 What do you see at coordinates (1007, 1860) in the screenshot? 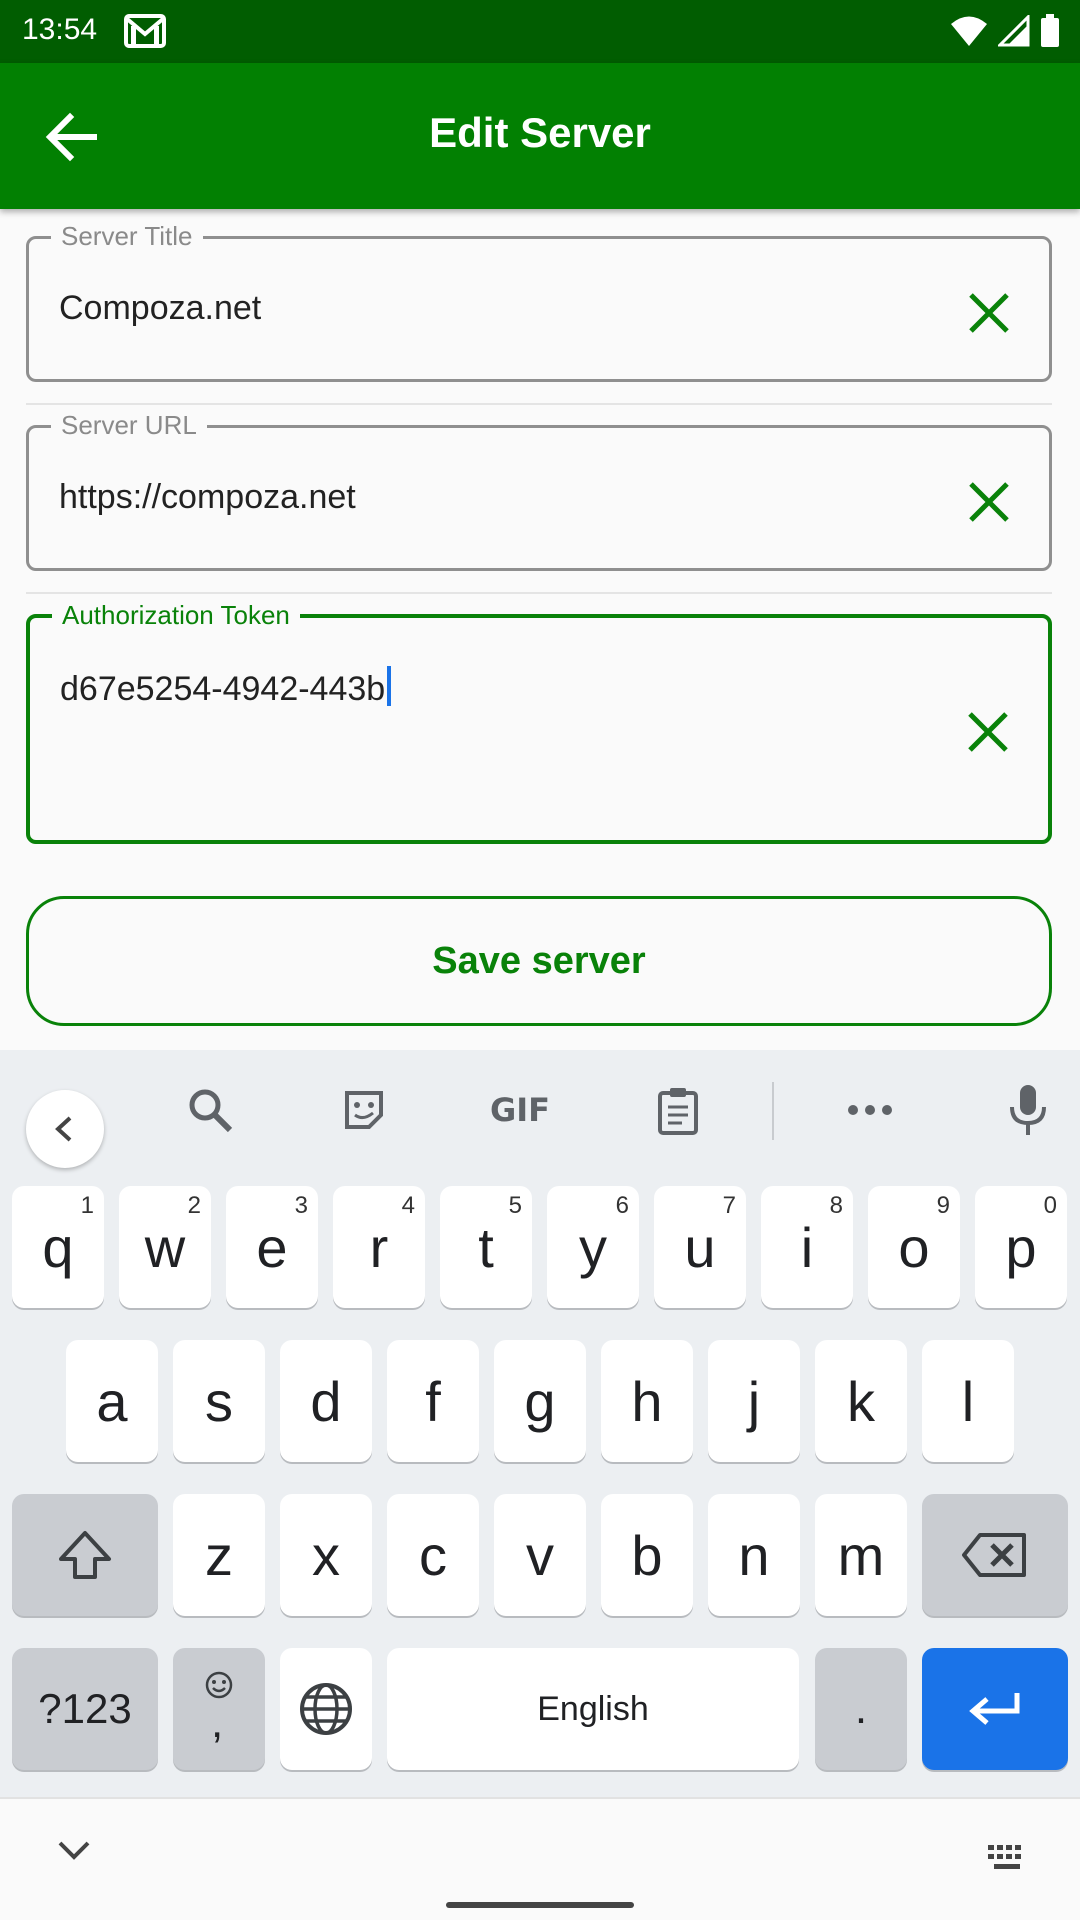
I see `keyboard-switch-icon` at bounding box center [1007, 1860].